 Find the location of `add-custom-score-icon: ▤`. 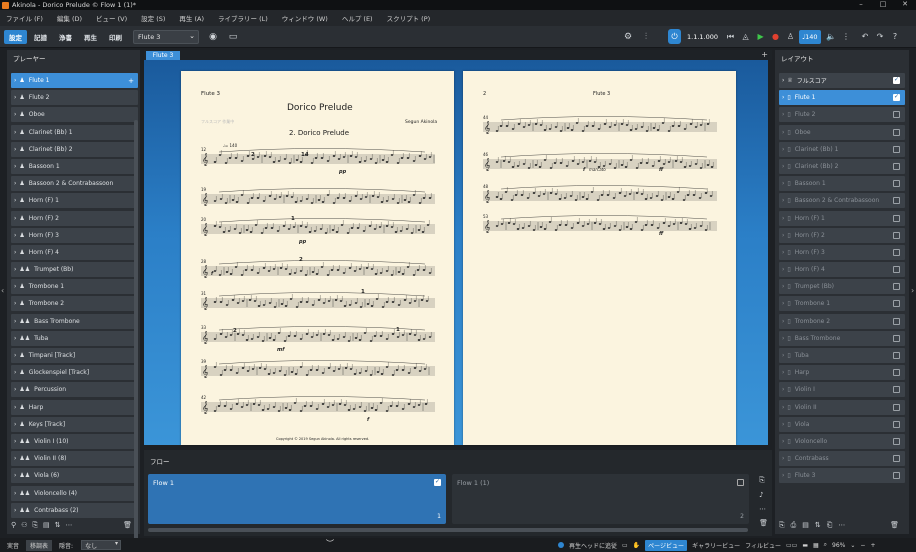

add-custom-score-icon: ▤ is located at coordinates (805, 525).